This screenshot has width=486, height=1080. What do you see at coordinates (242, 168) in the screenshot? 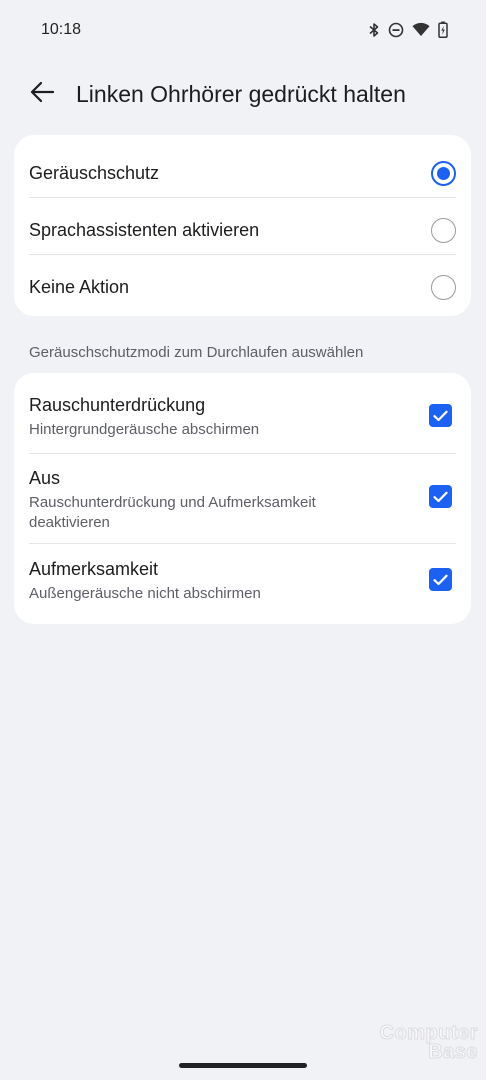
I see `option-geraeuschschutz: Geräuschschutz` at bounding box center [242, 168].